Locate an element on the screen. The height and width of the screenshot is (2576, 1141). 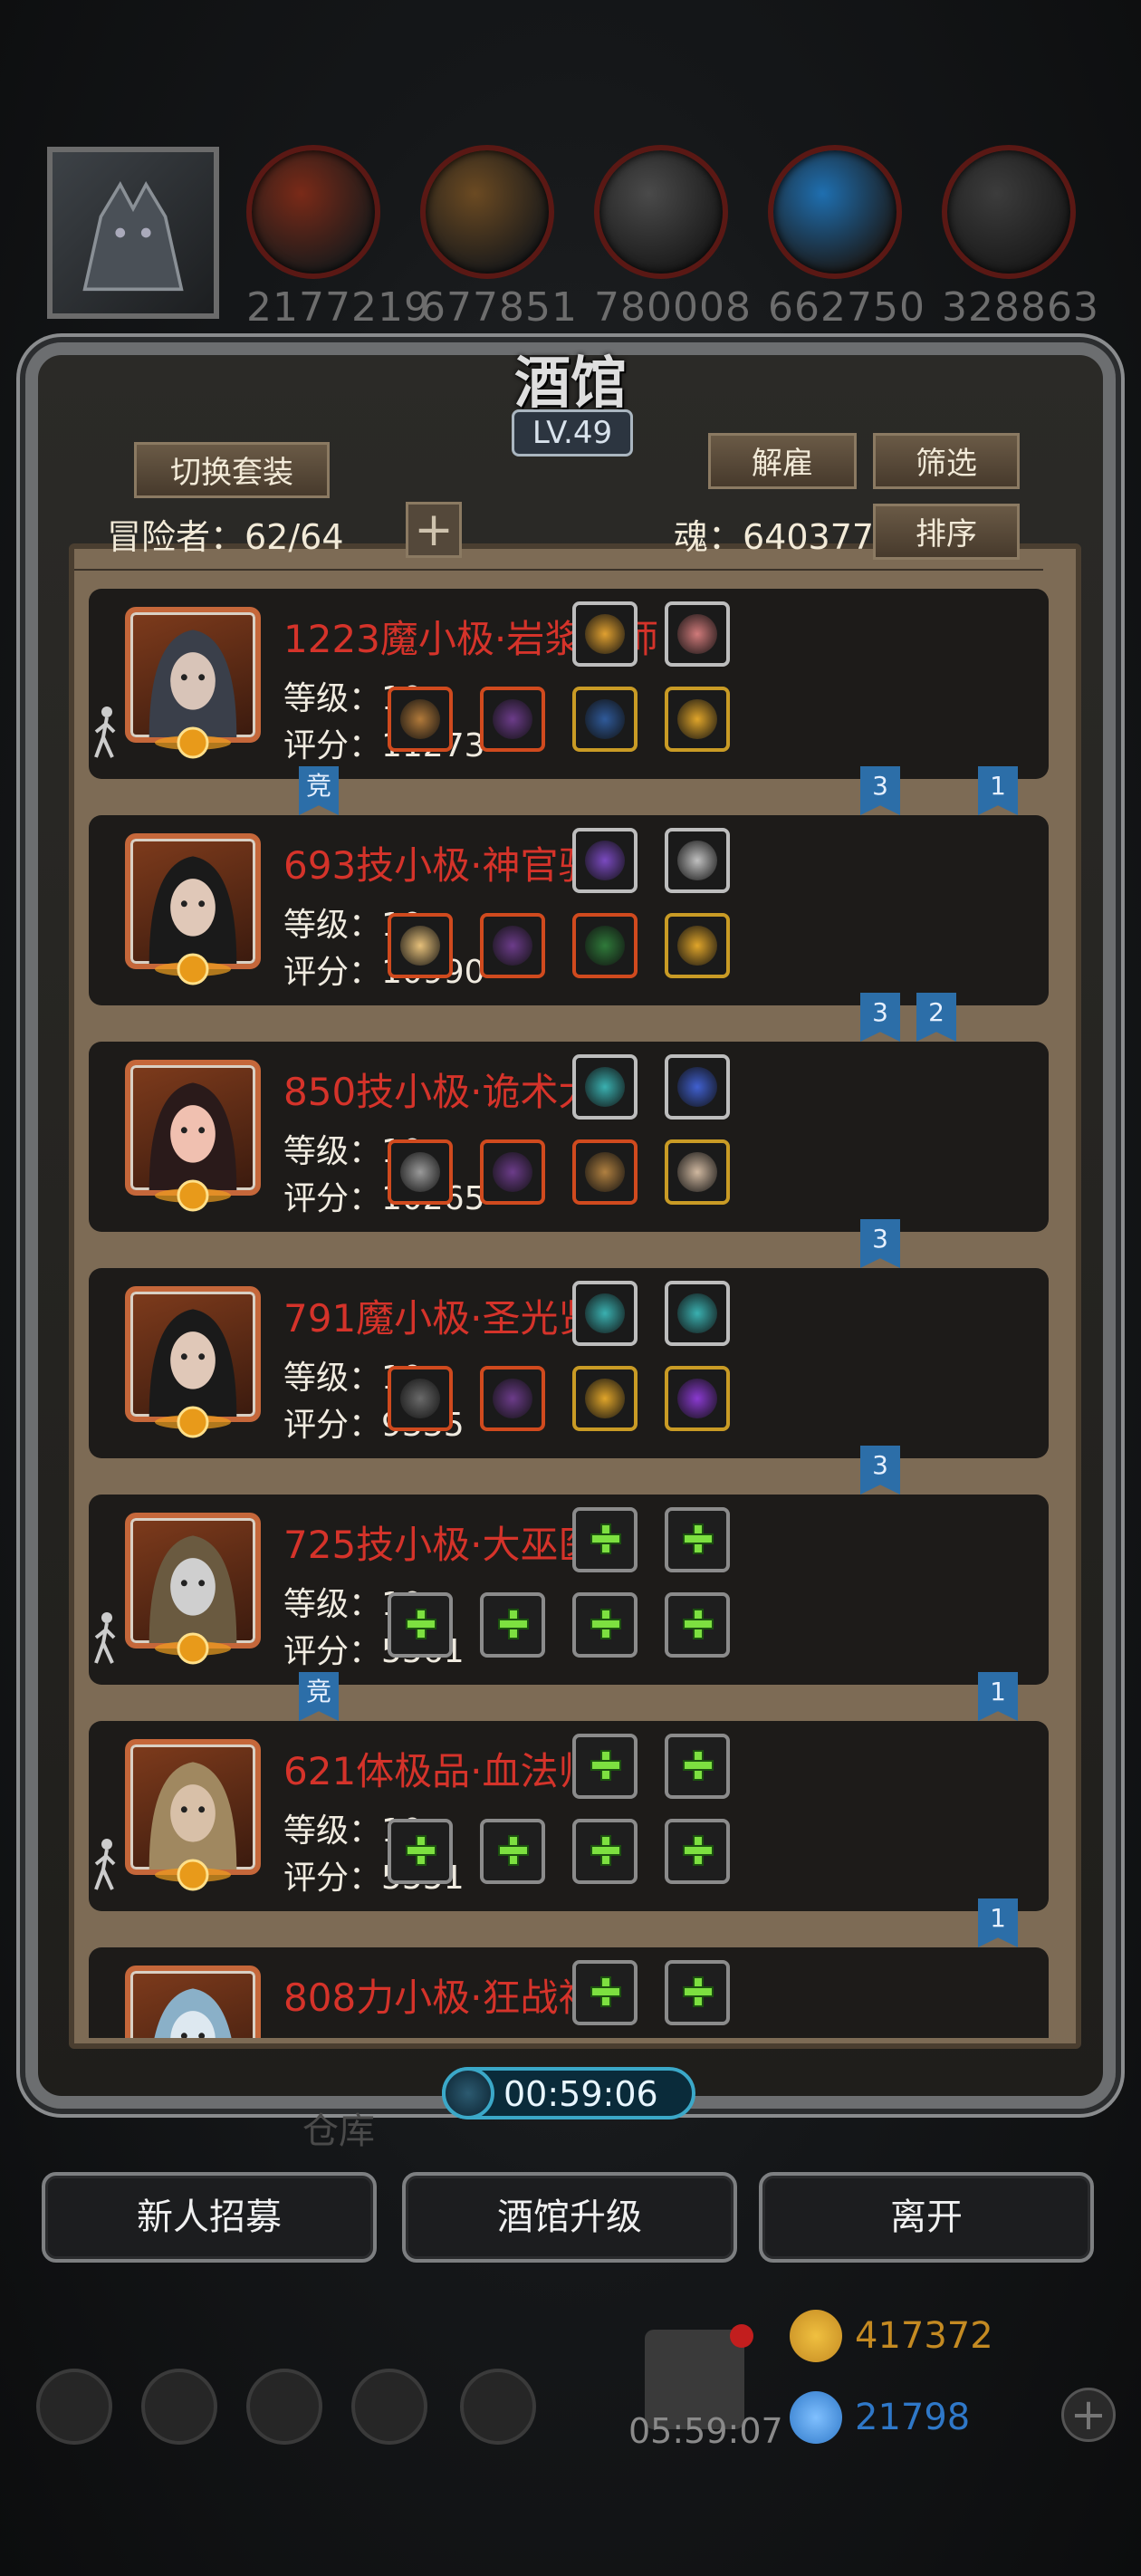
sort-button: 排序 is located at coordinates (947, 532).